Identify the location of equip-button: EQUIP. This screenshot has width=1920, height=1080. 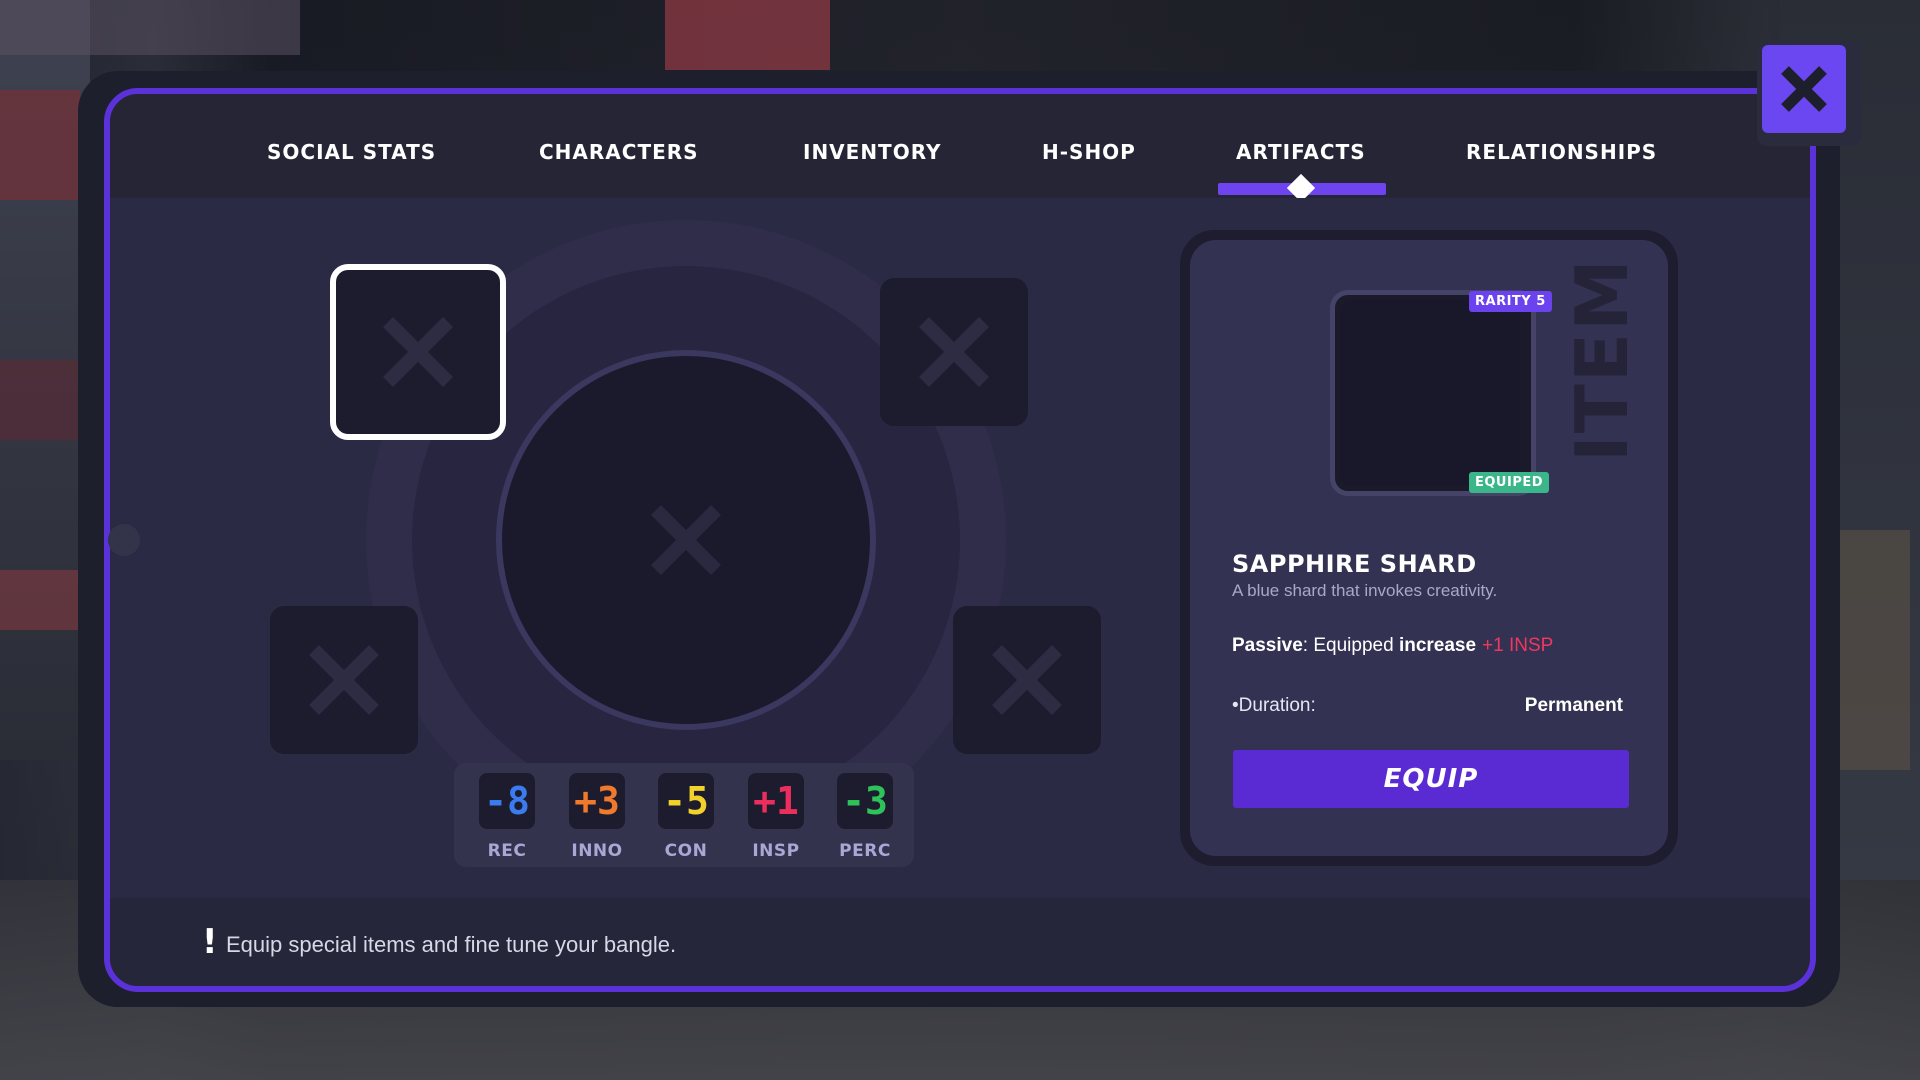
(1431, 779).